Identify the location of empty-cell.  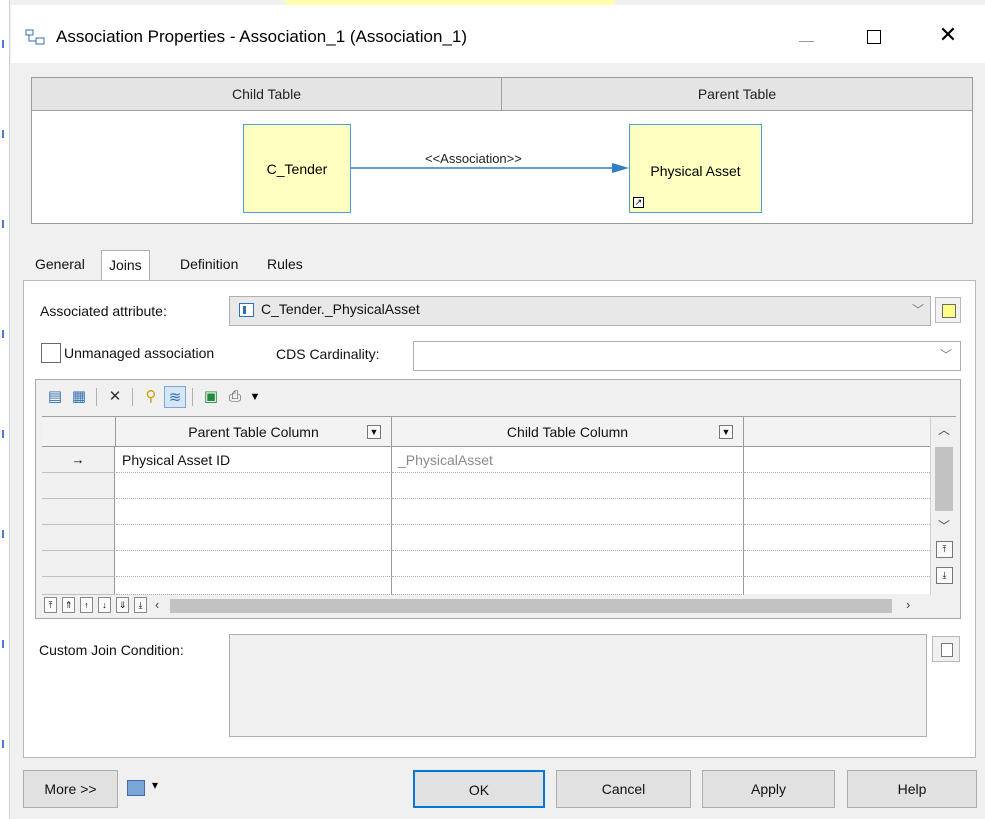
(837, 460).